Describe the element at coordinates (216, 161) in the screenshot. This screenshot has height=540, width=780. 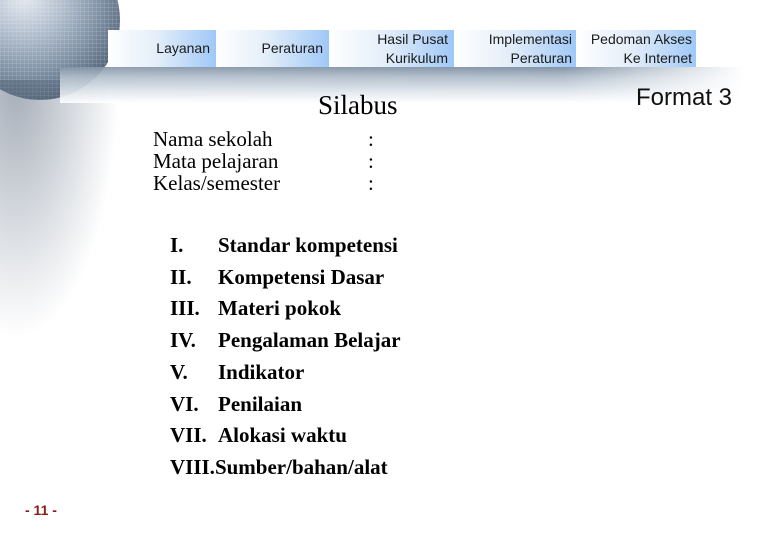
I see `field-label: Mata pelajaran` at that location.